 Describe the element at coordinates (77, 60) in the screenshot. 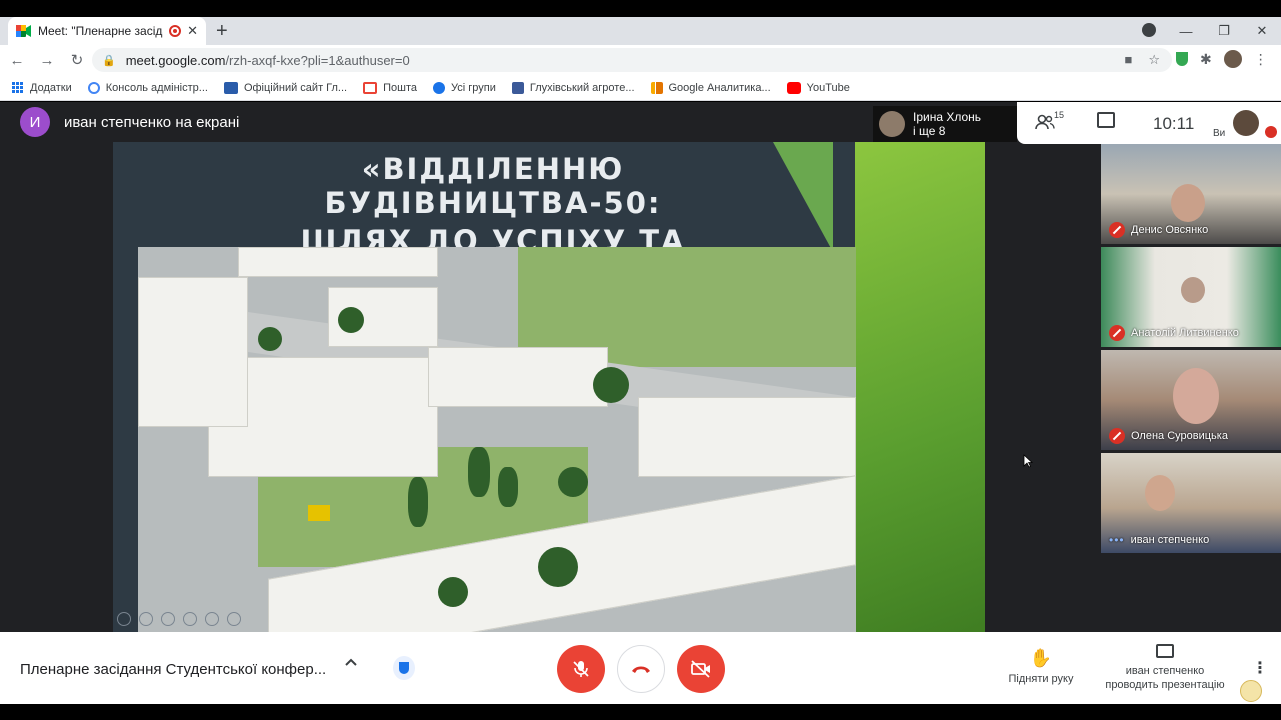

I see `reload-button: ↻` at that location.